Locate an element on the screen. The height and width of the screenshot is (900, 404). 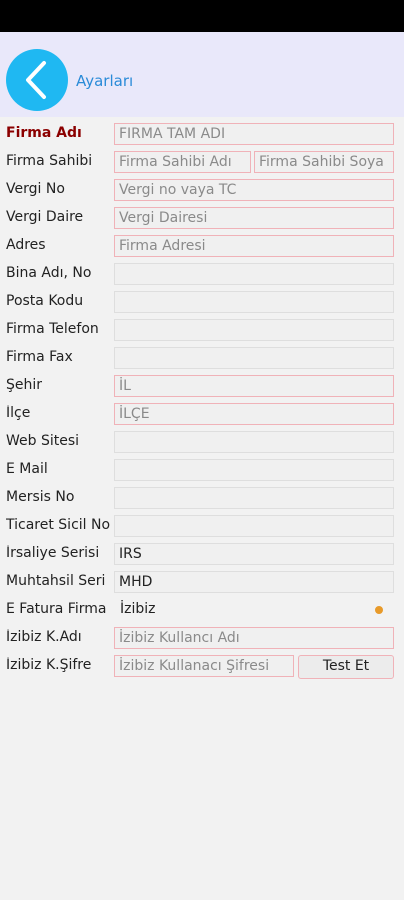
izibiz-sifre-input: İzibiz Kullanacı Şifresi is located at coordinates (204, 666).